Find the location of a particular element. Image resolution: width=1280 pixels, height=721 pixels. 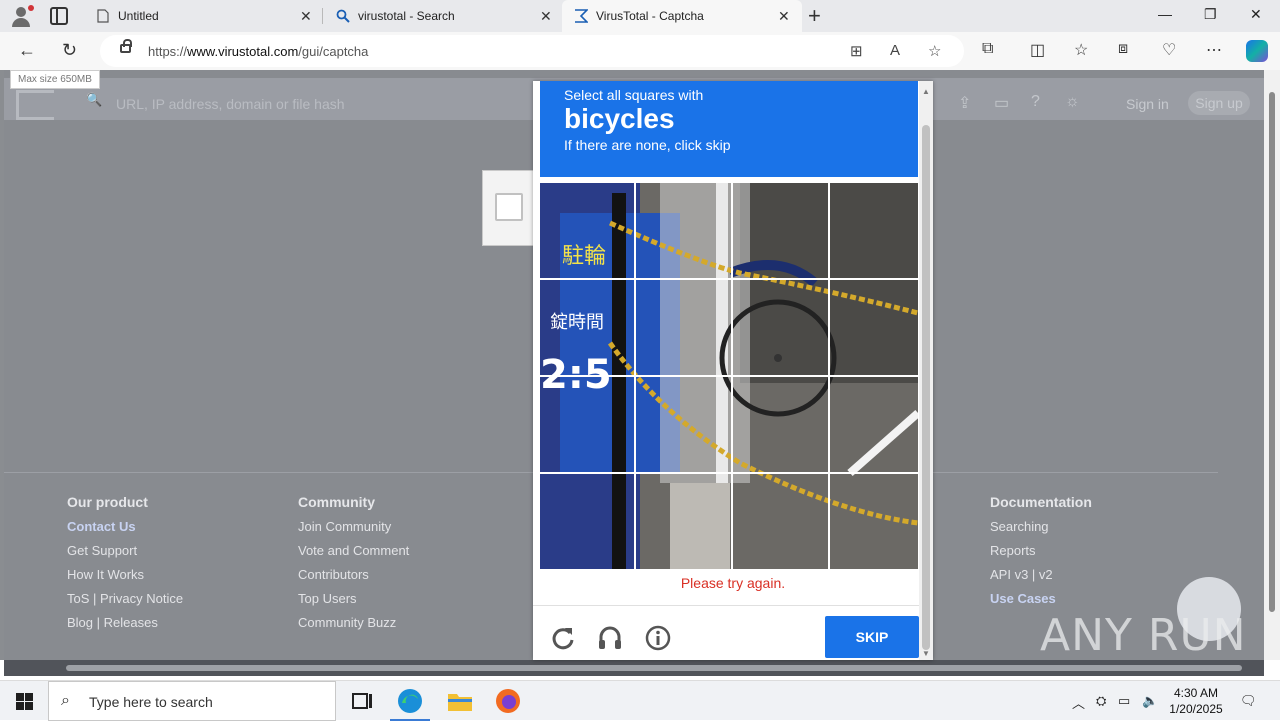

captcha-target-word: bicycles is located at coordinates (619, 118).